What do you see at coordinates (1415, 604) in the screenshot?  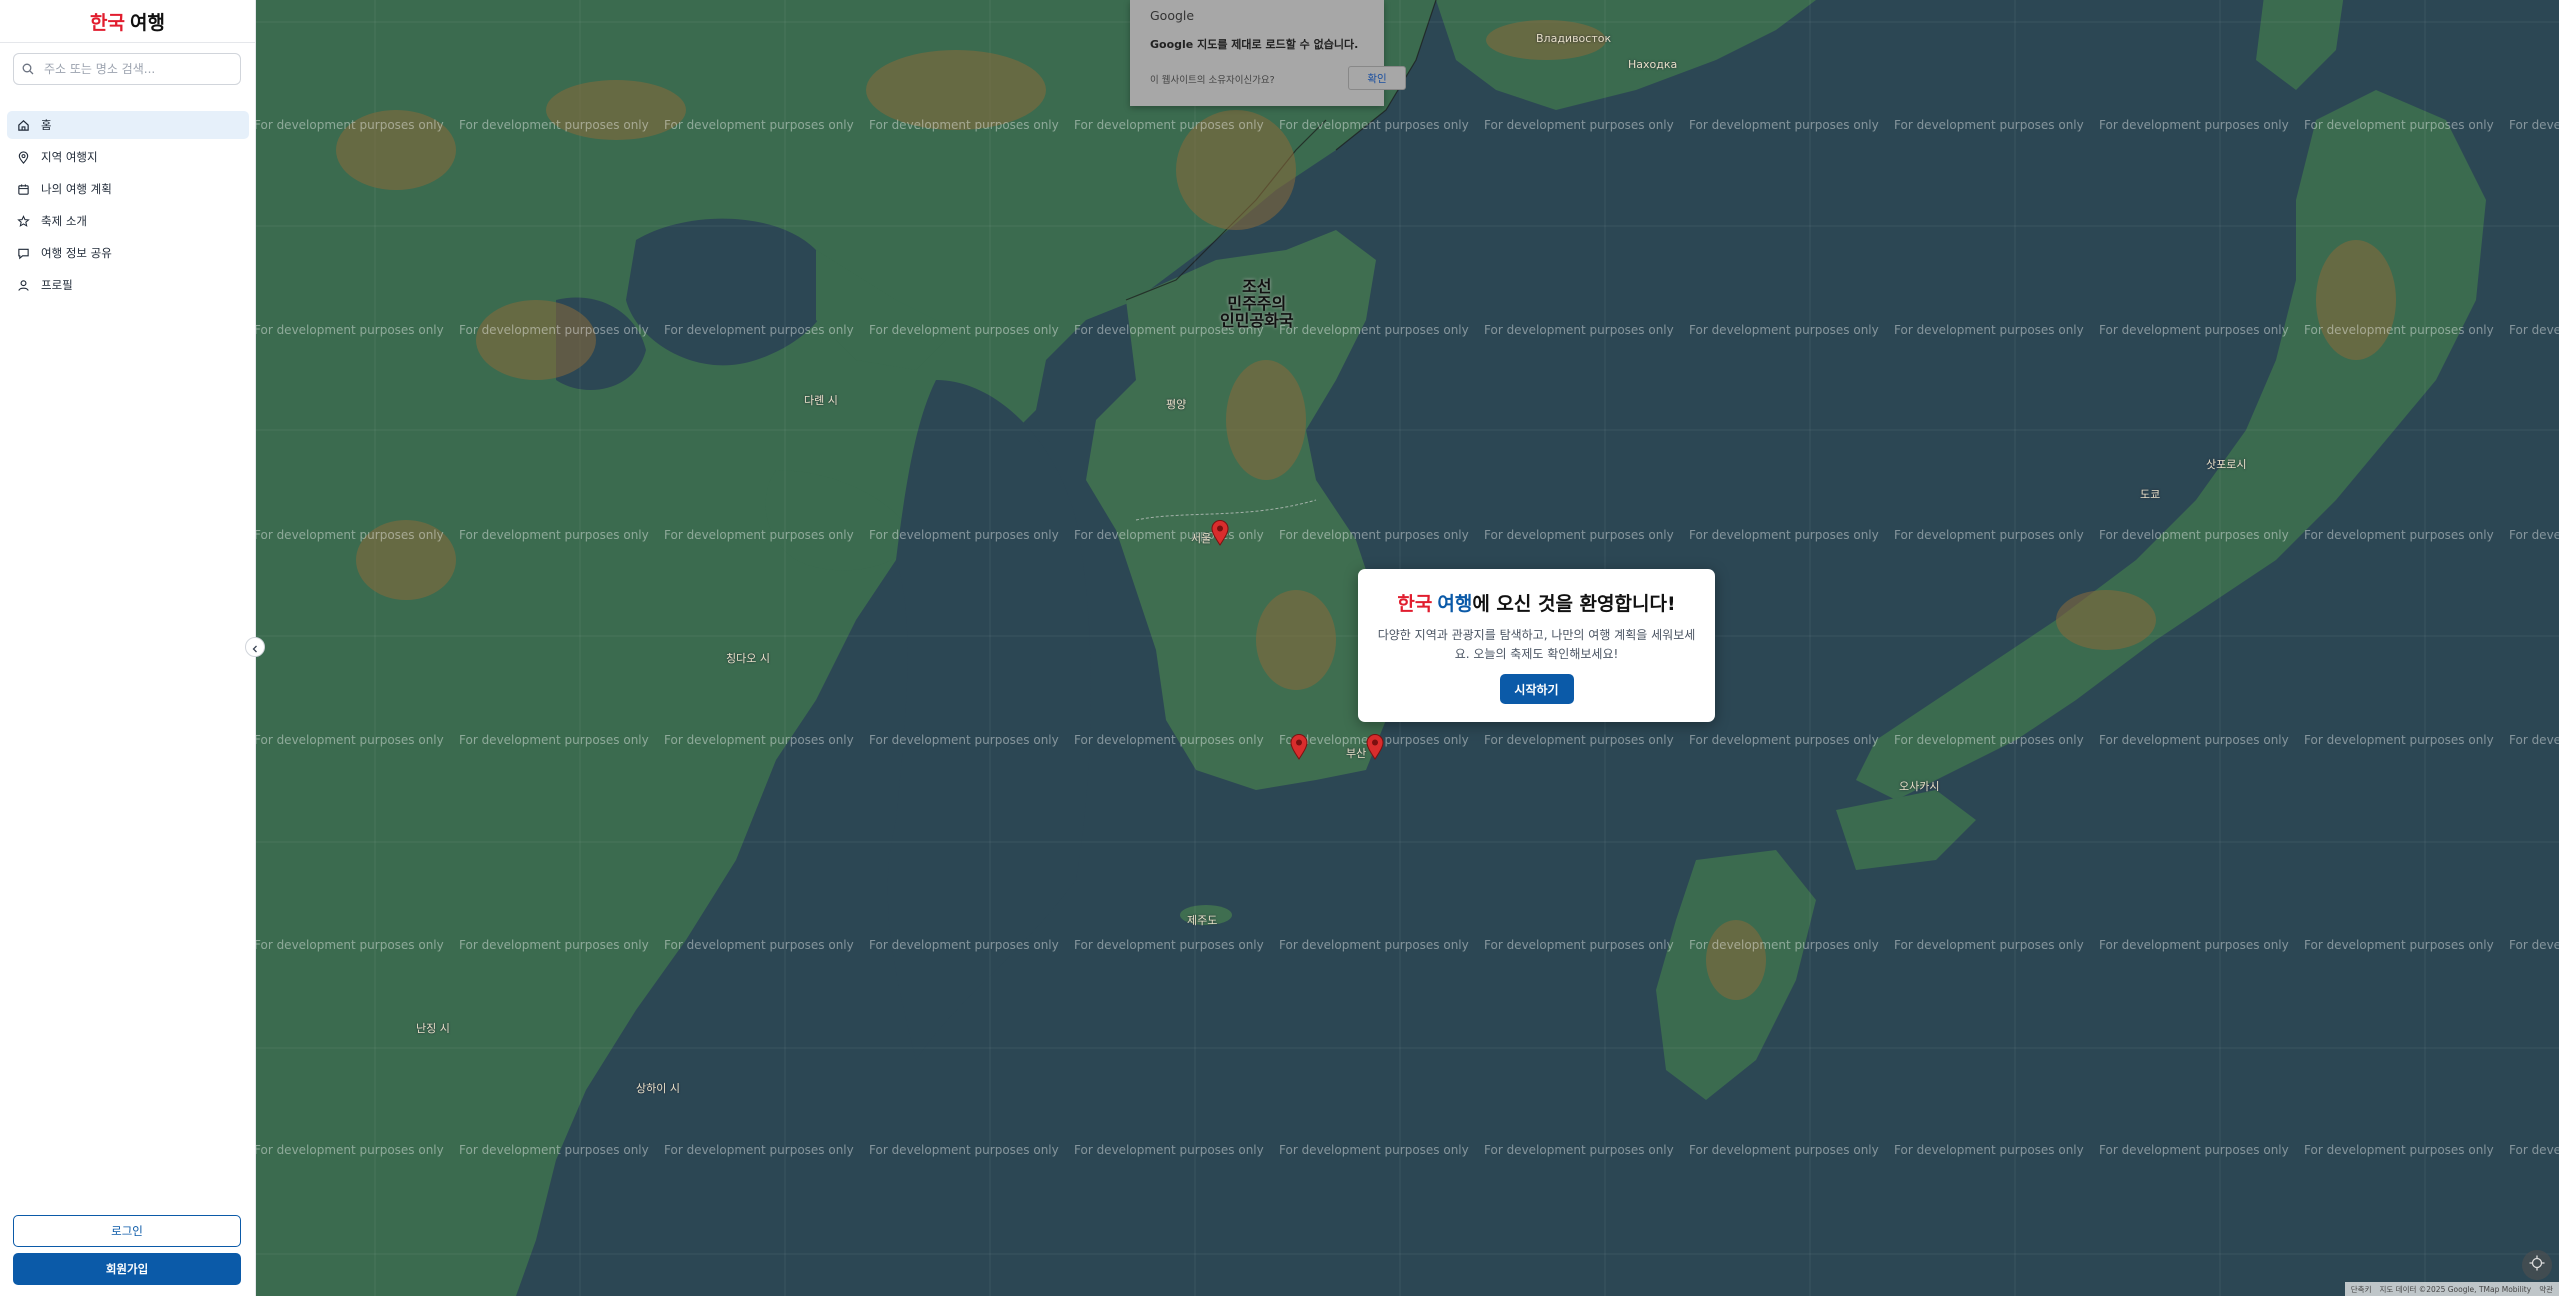 I see `welcome-title-korea: 한국` at bounding box center [1415, 604].